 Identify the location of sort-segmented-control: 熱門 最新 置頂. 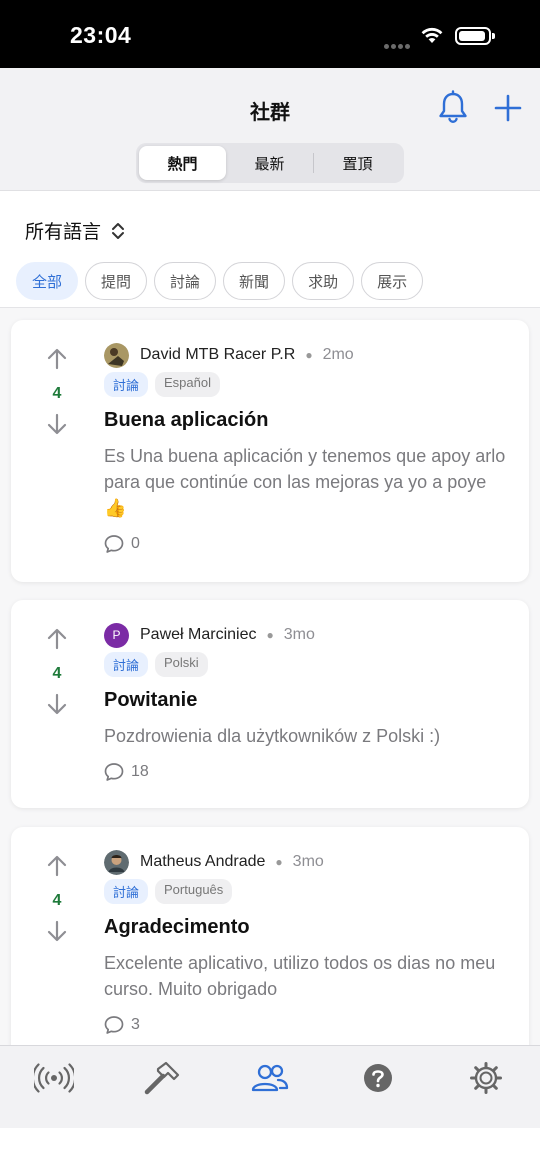
(270, 163).